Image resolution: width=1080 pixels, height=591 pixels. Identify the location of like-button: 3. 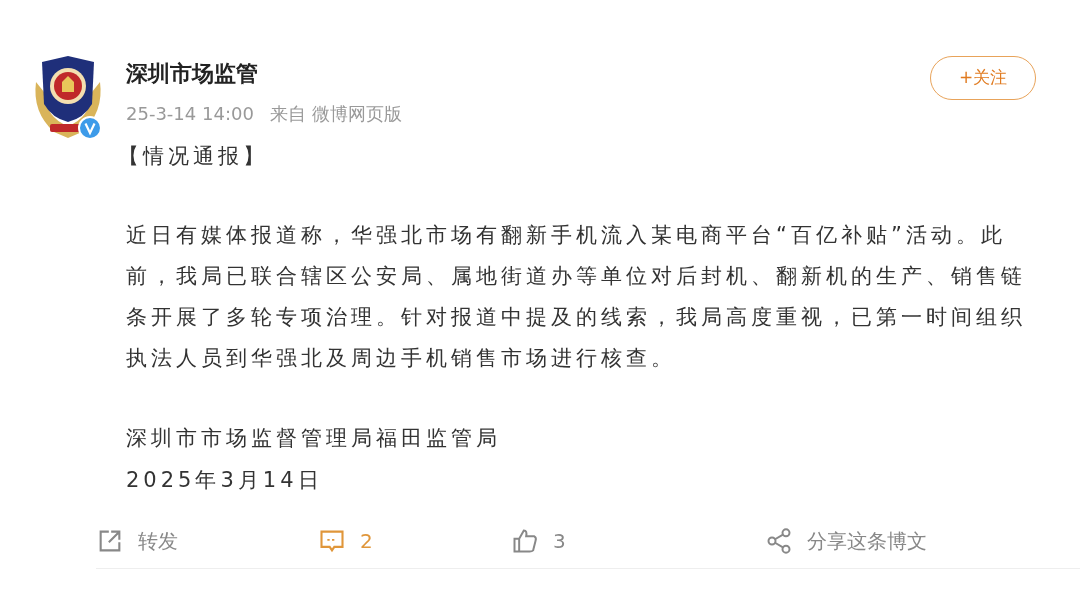
(538, 540).